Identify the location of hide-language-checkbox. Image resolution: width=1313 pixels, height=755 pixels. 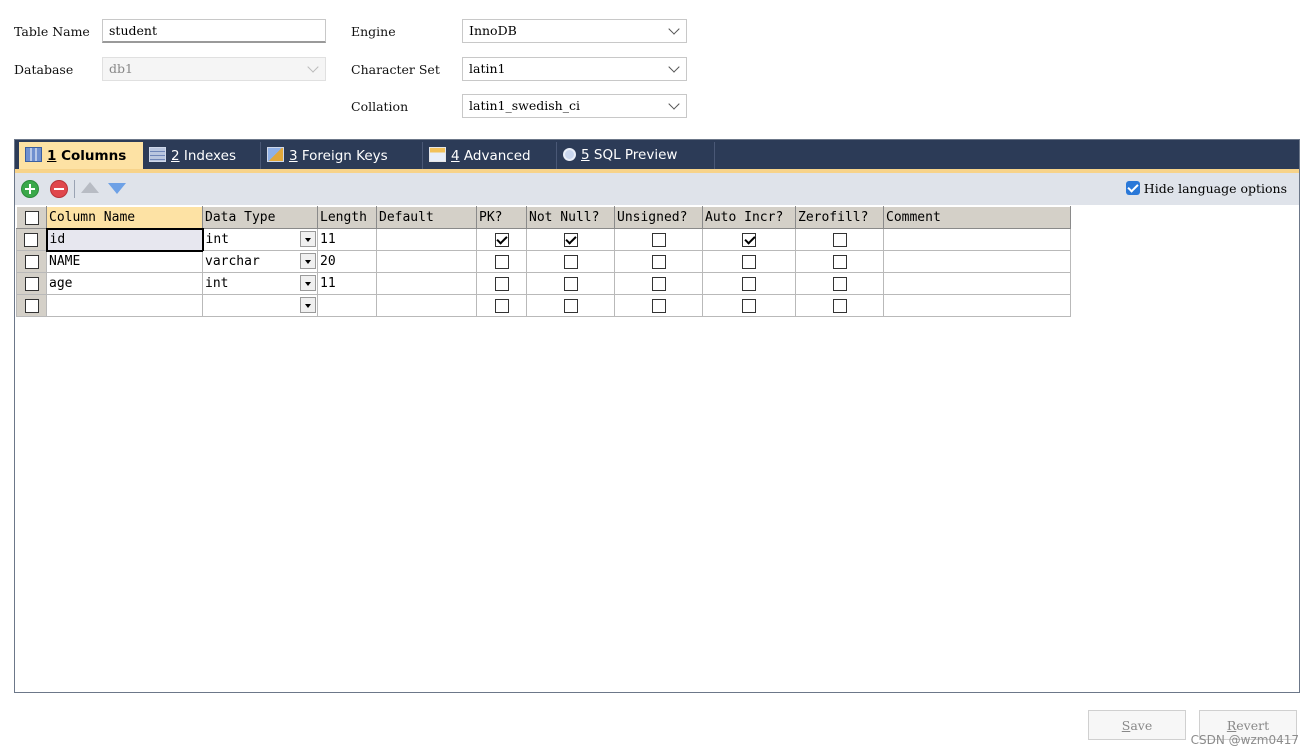
(1132, 188).